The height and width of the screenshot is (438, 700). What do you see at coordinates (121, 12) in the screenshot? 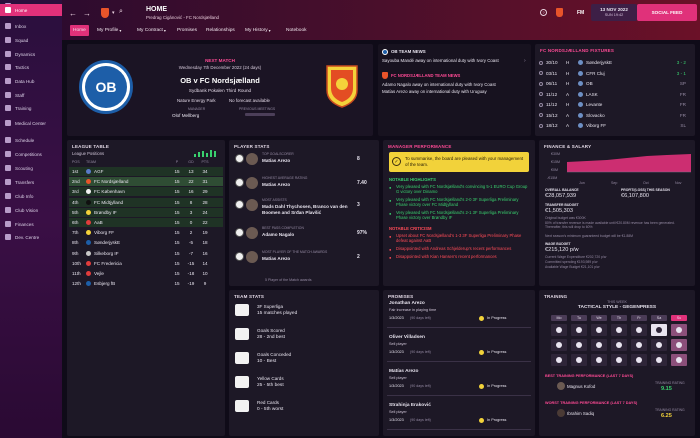
I see `search-icon: ⌕` at bounding box center [121, 12].